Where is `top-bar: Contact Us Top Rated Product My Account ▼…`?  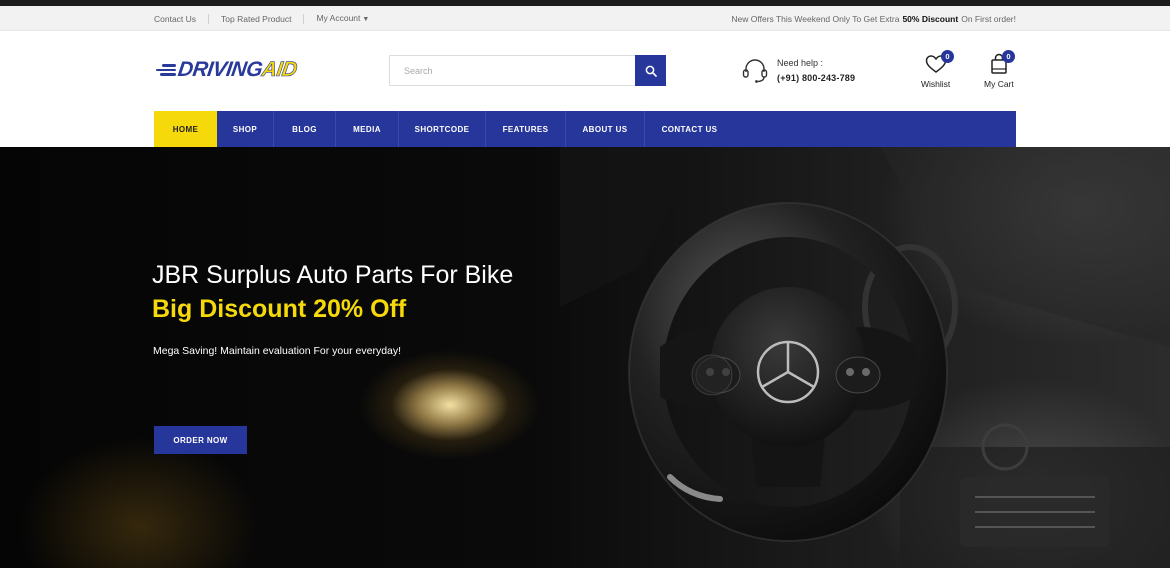 top-bar: Contact Us Top Rated Product My Account ▼… is located at coordinates (585, 18).